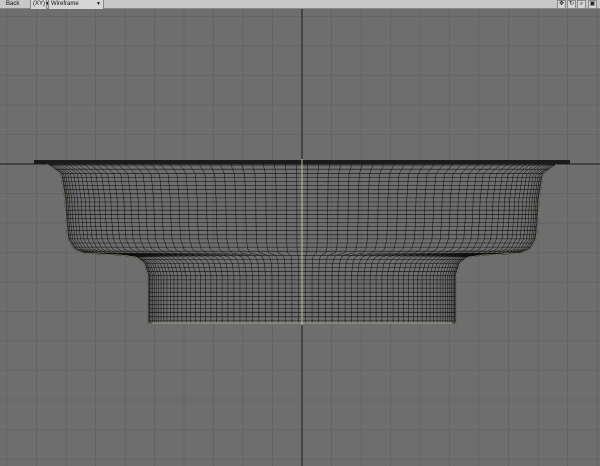  Describe the element at coordinates (300, 4) in the screenshot. I see `viewport-toolbar: Back (XY) ▼ Wireframe ▼ ✥ ↻ ⌕ ▣` at that location.